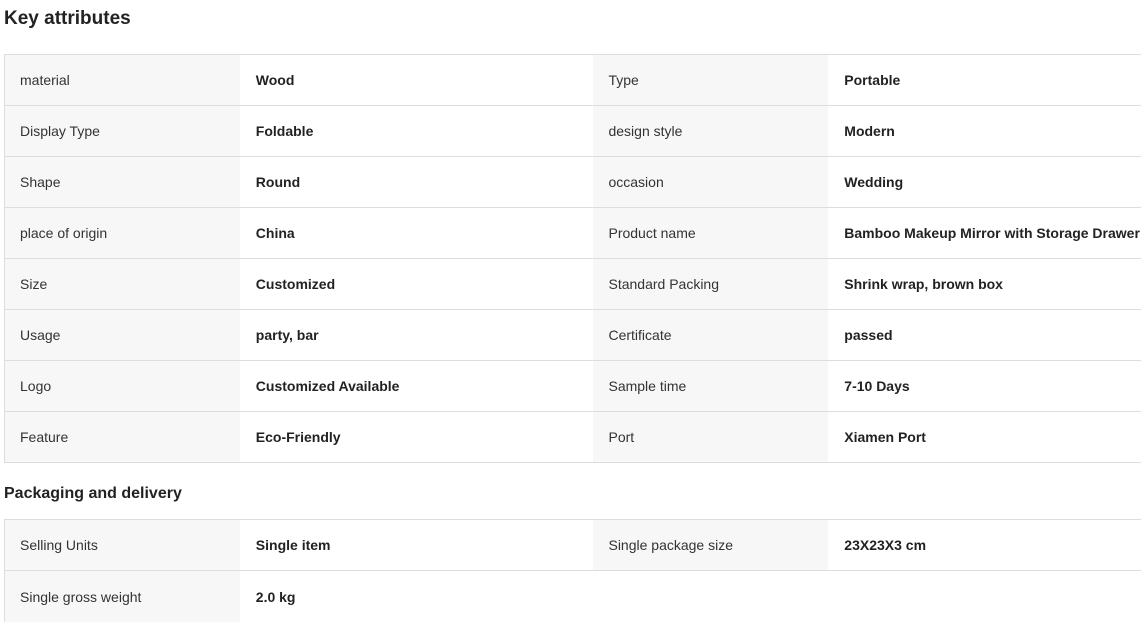 The height and width of the screenshot is (622, 1141). What do you see at coordinates (122, 545) in the screenshot?
I see `attribute-label: Selling Units` at bounding box center [122, 545].